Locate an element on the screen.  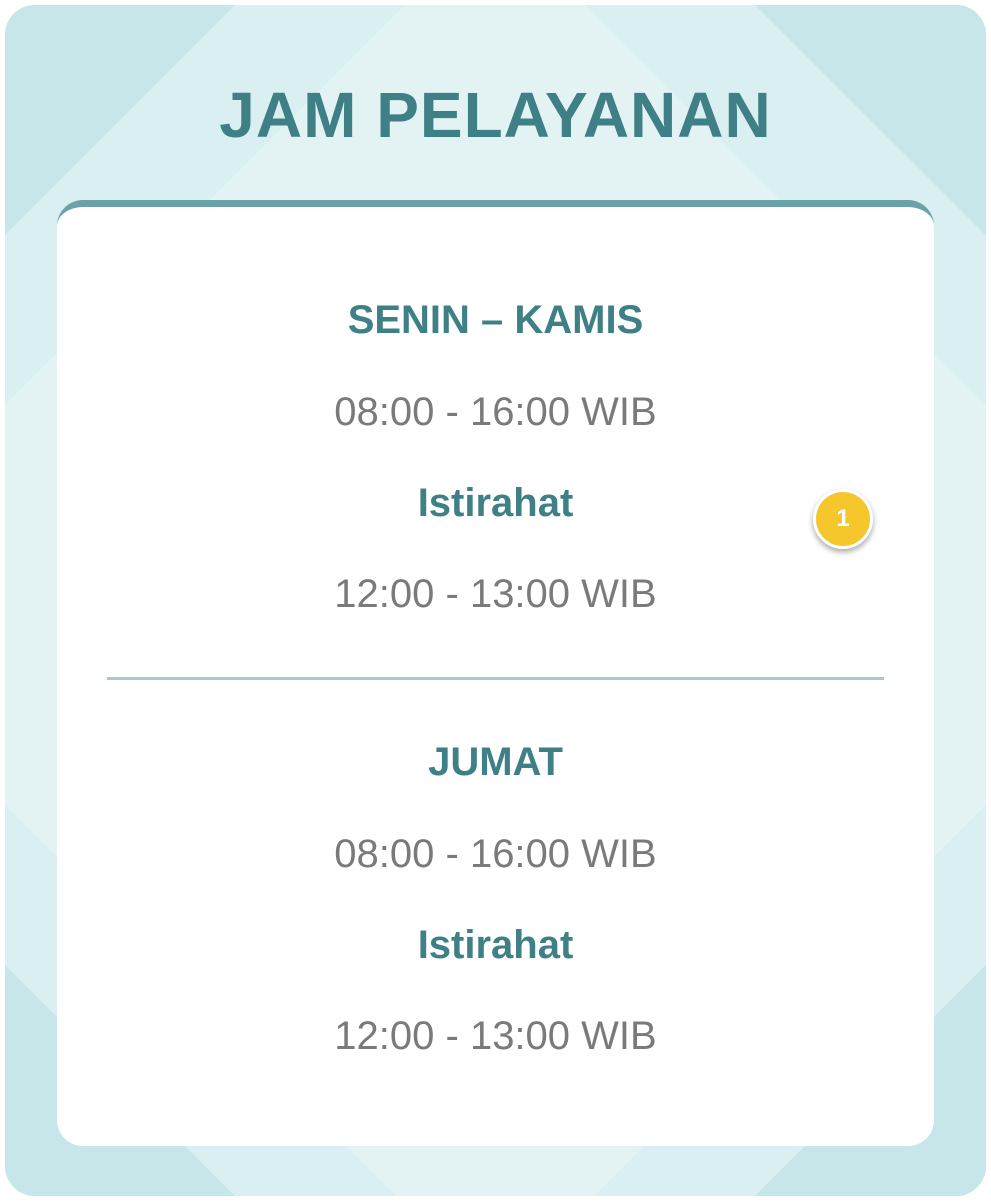
page-title: JAM PELAYANAN is located at coordinates (495, 115).